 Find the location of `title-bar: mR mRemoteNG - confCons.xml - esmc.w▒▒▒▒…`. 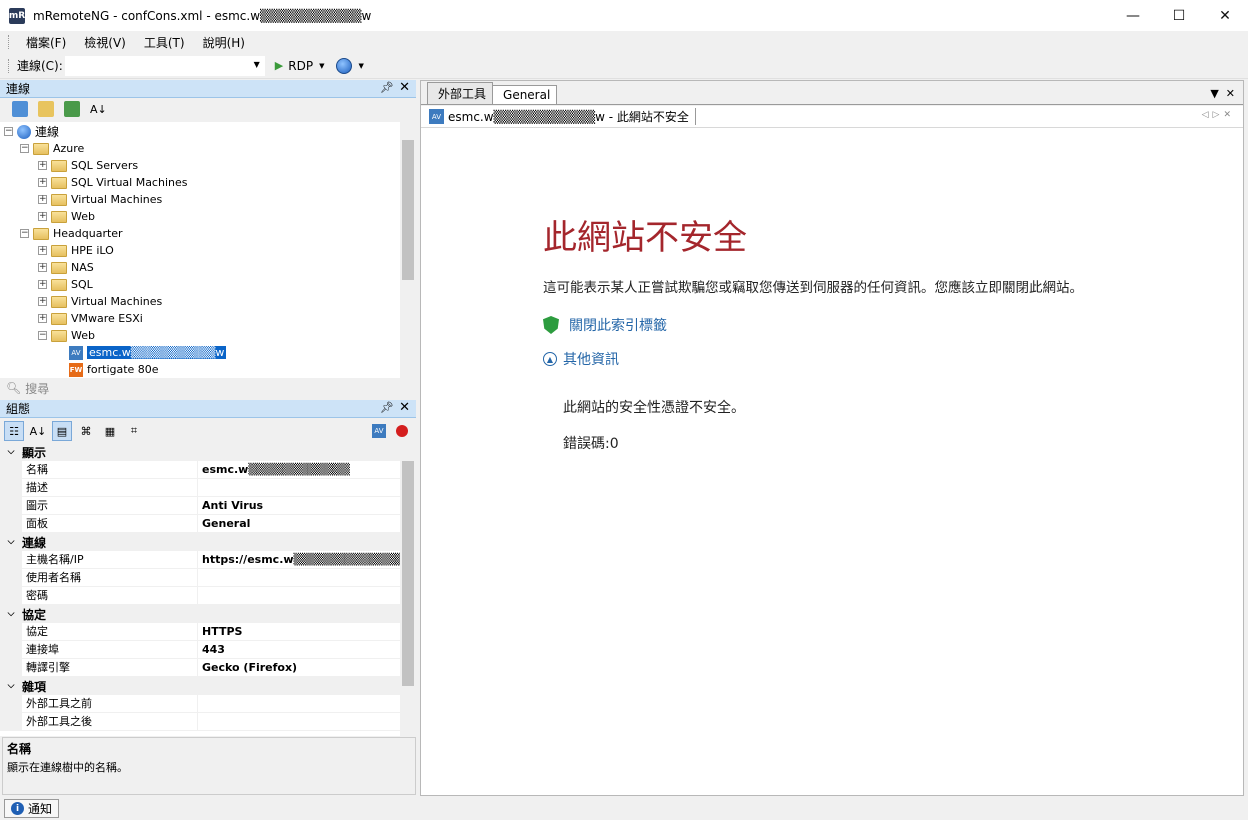

title-bar: mR mRemoteNG - confCons.xml - esmc.w▒▒▒▒… is located at coordinates (624, 15).